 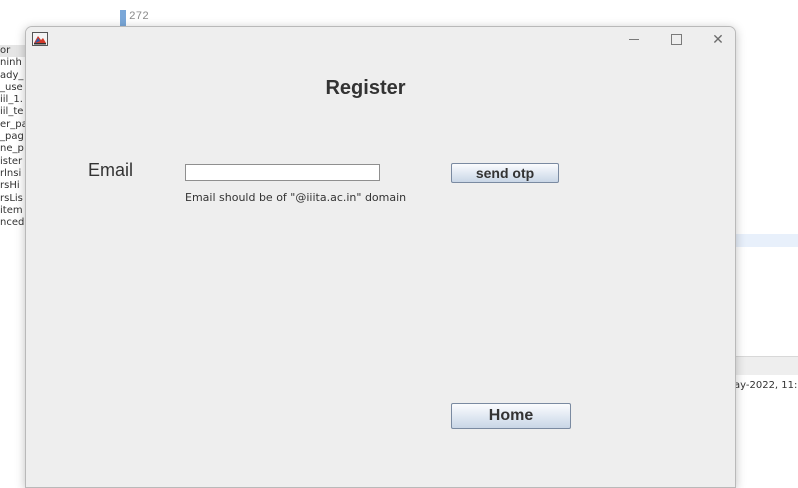 What do you see at coordinates (14, 124) in the screenshot?
I see `background-file-item: er_pa` at bounding box center [14, 124].